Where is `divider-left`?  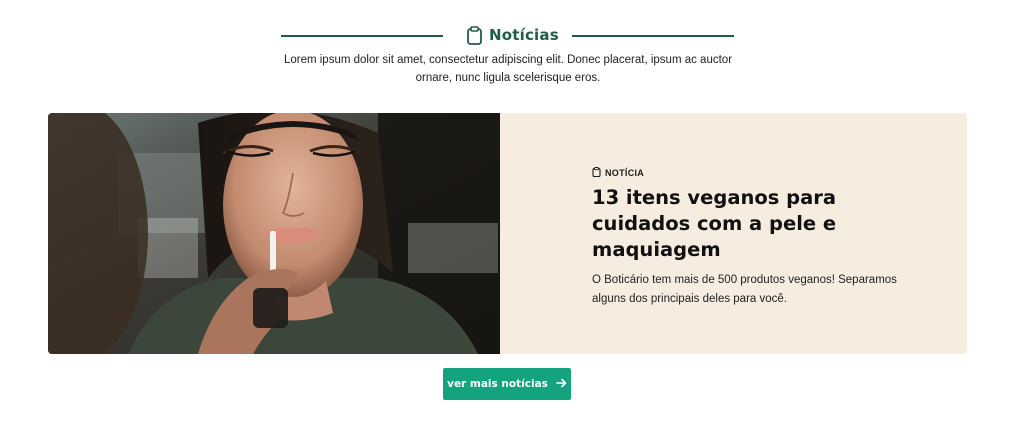
divider-left is located at coordinates (362, 36).